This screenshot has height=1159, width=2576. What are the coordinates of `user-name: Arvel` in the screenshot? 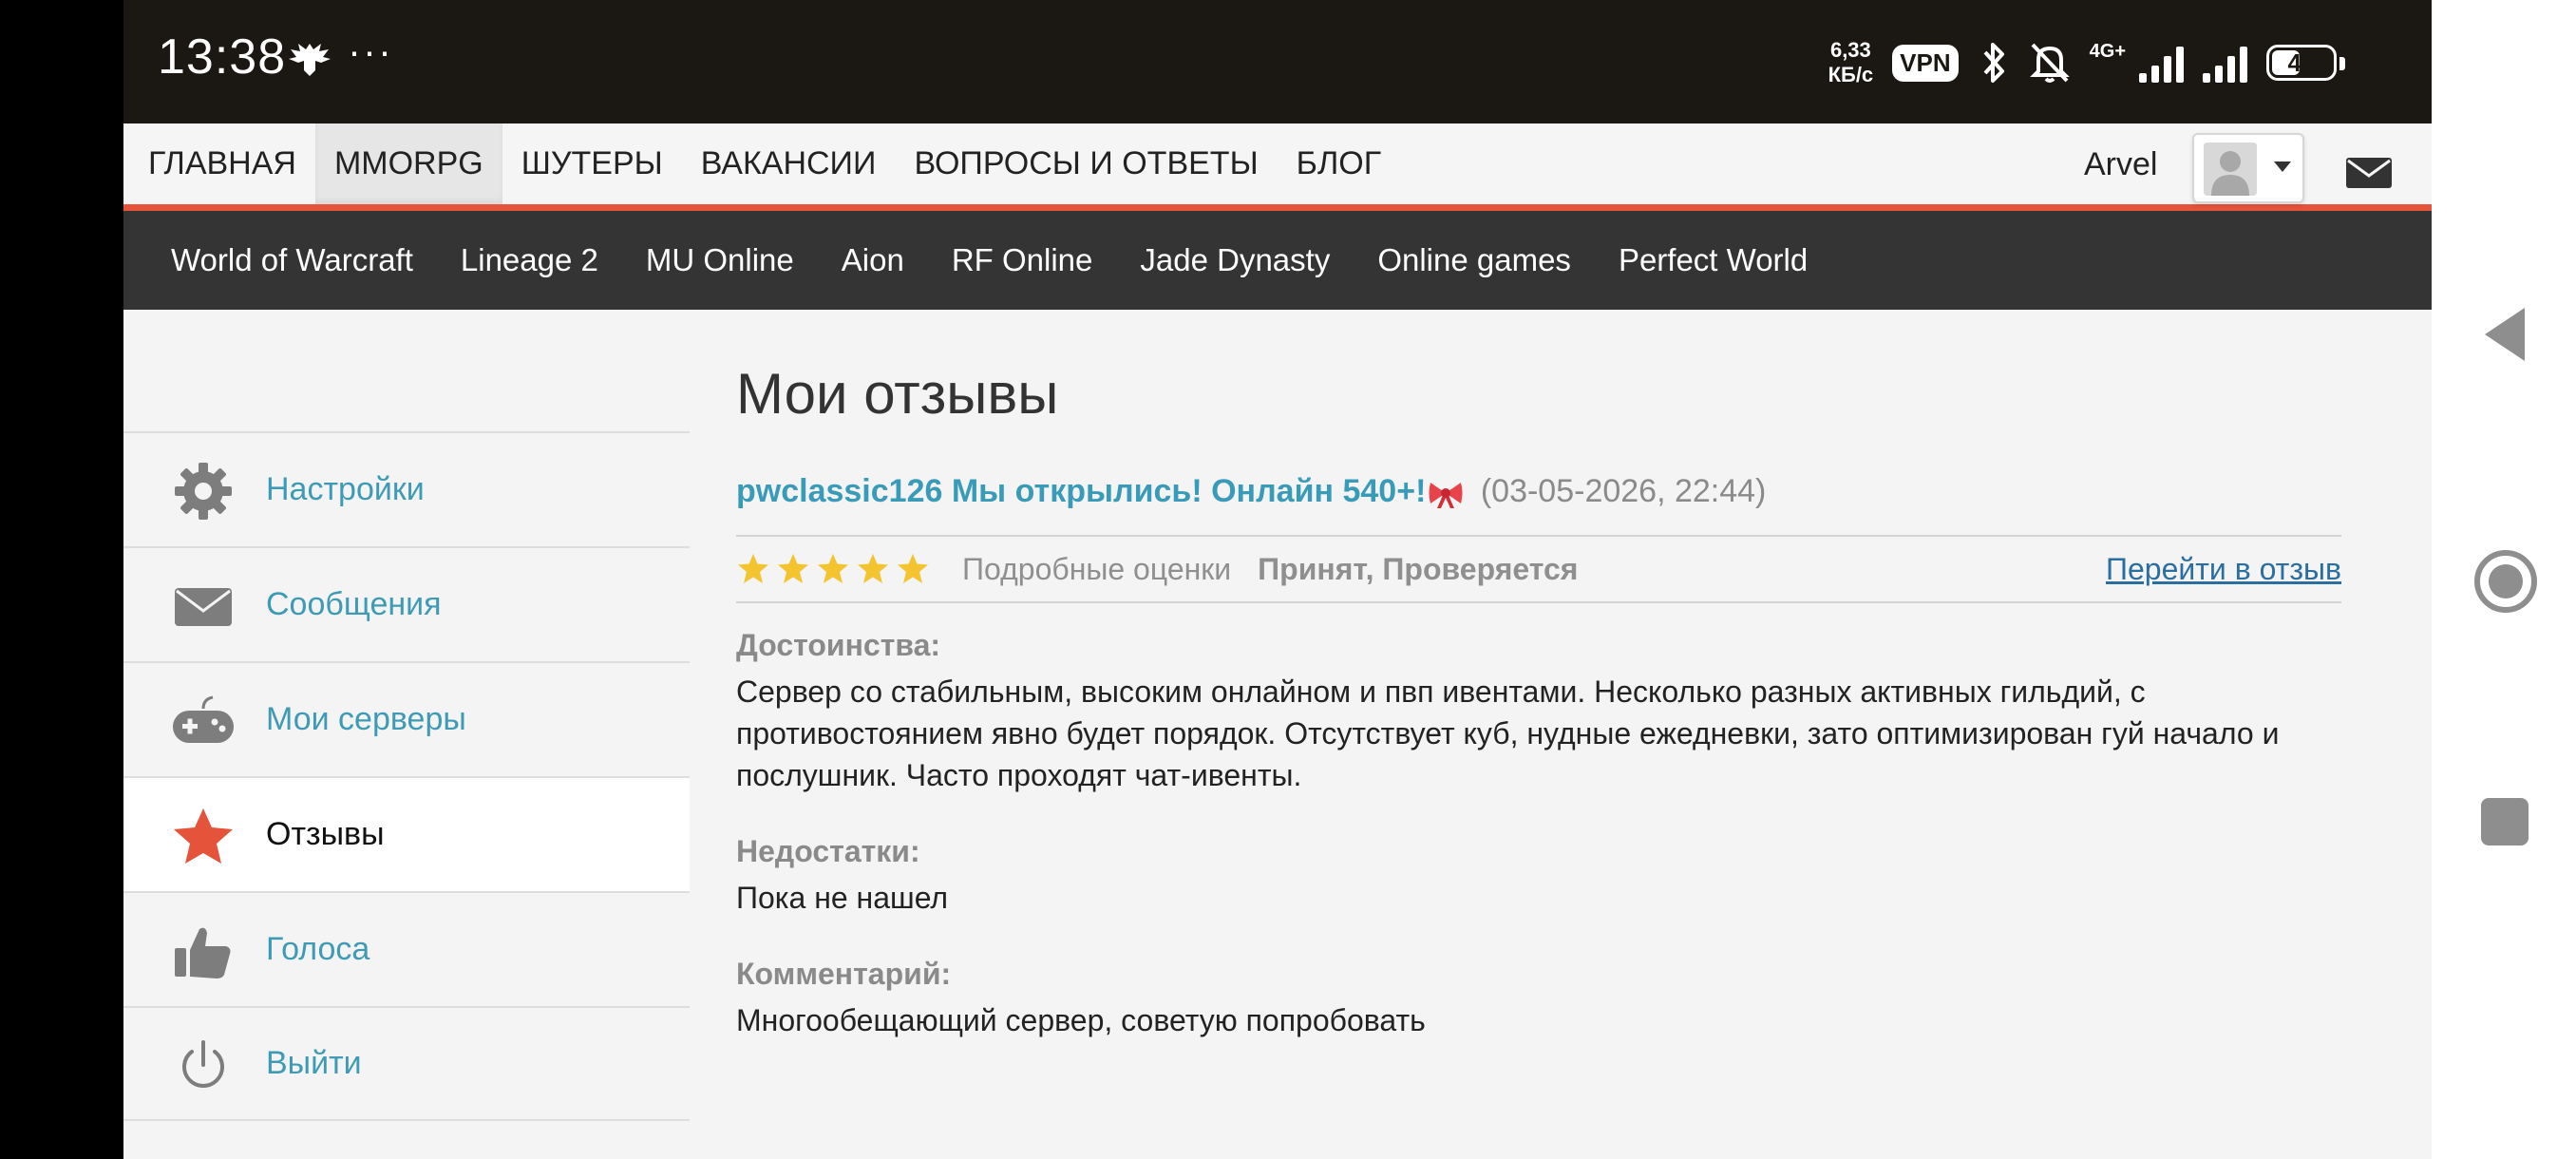 It's located at (2120, 164).